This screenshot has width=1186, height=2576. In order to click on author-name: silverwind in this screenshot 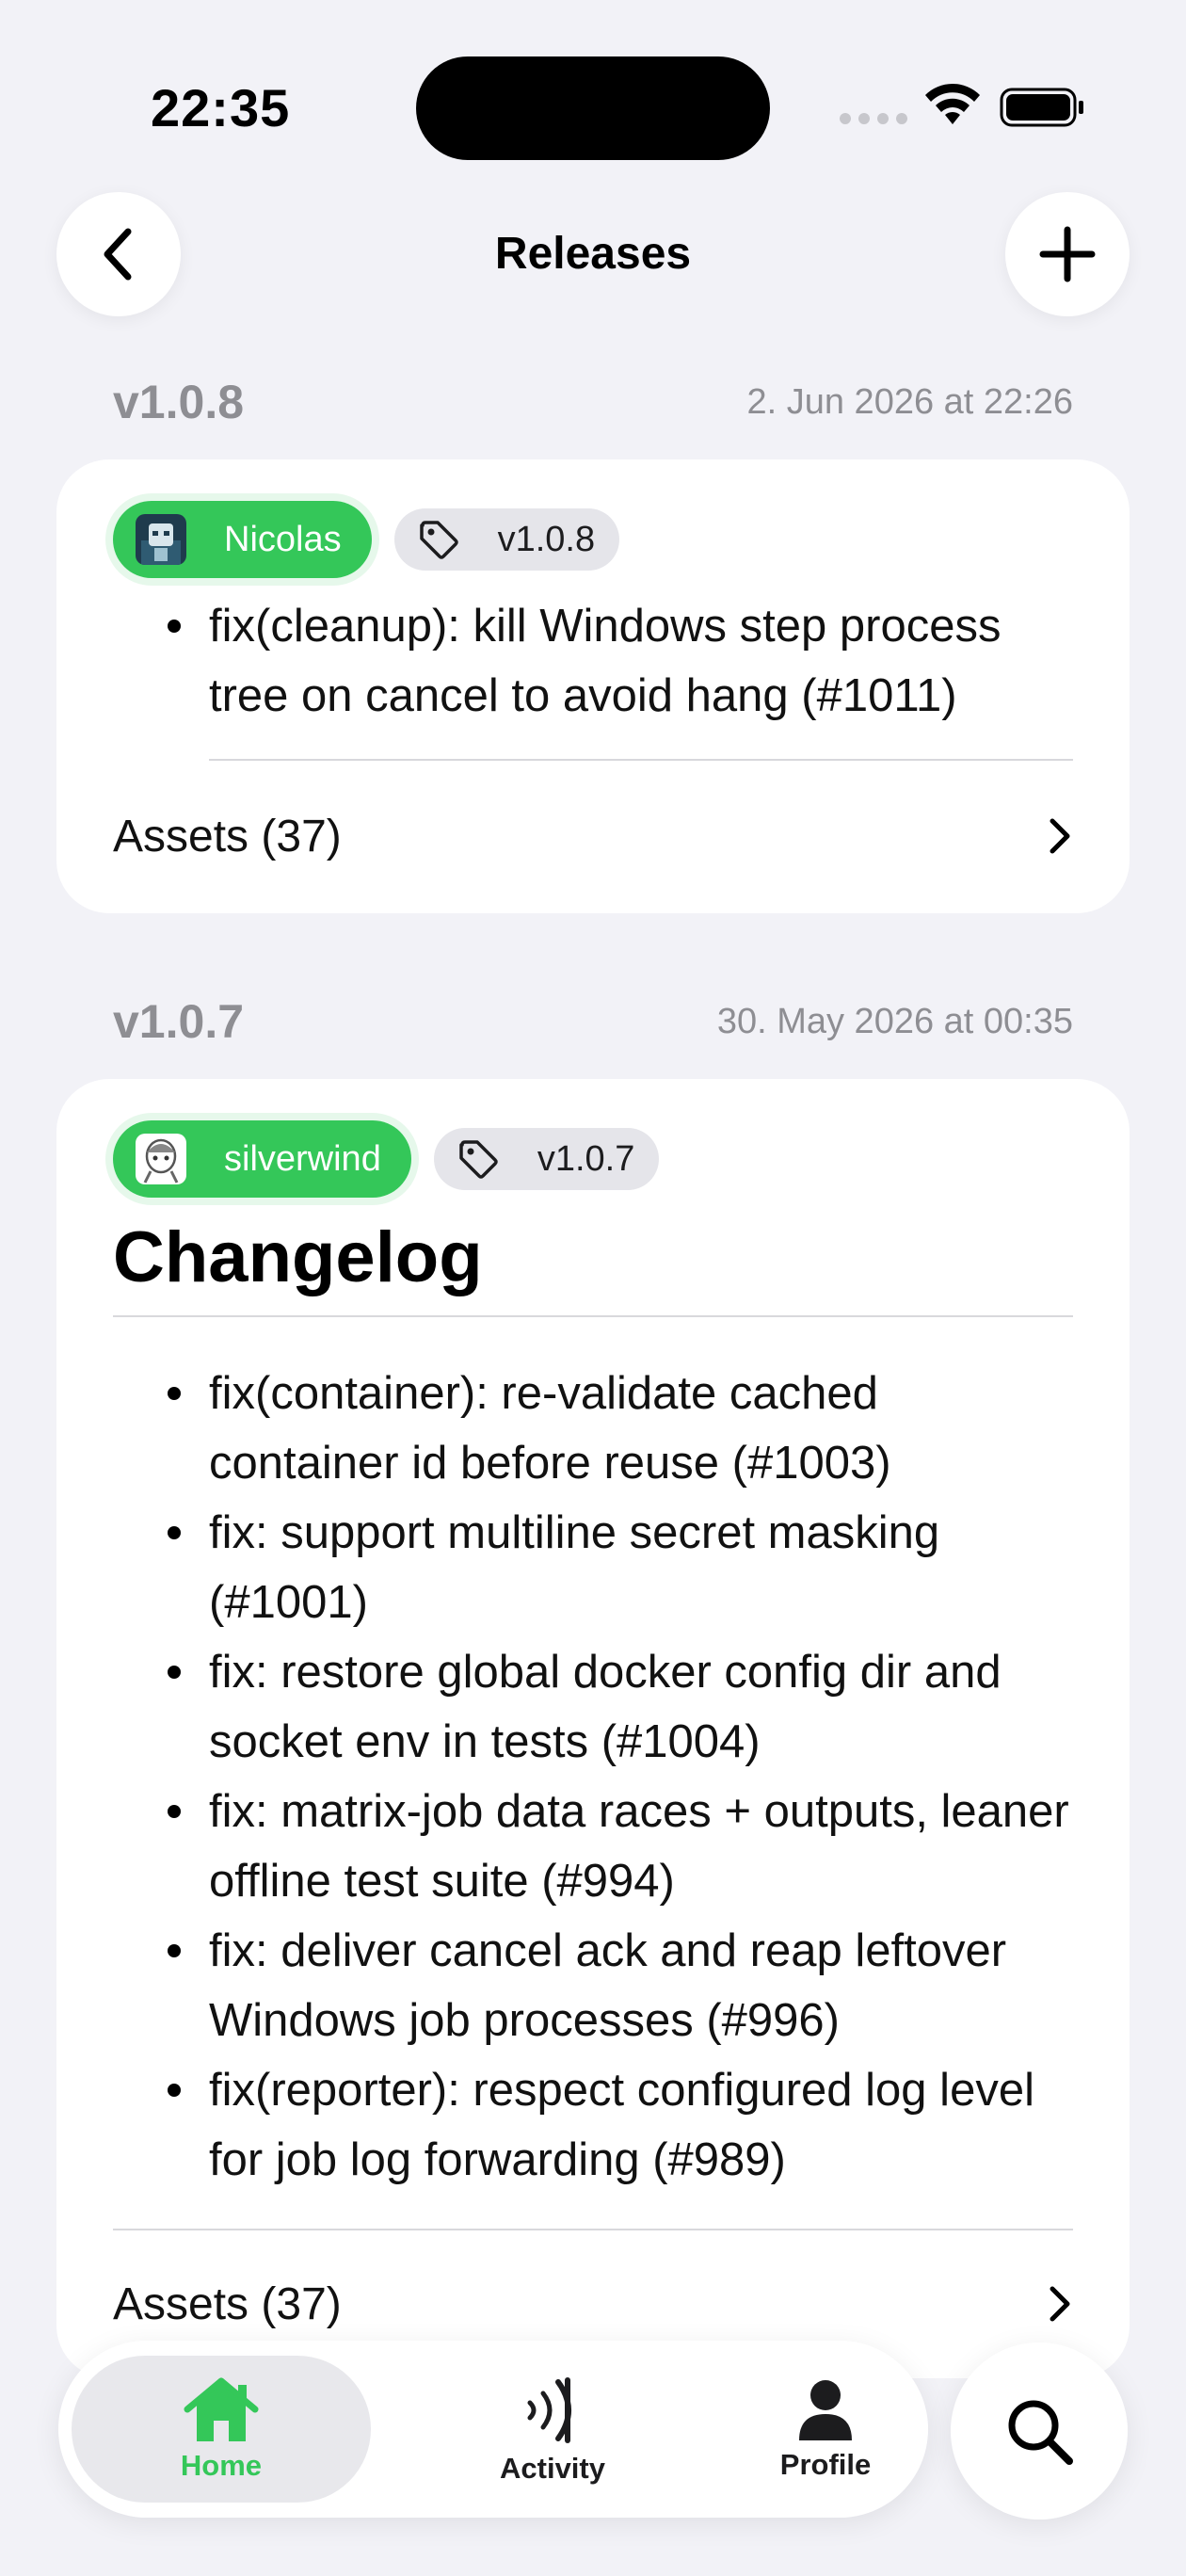, I will do `click(302, 1158)`.